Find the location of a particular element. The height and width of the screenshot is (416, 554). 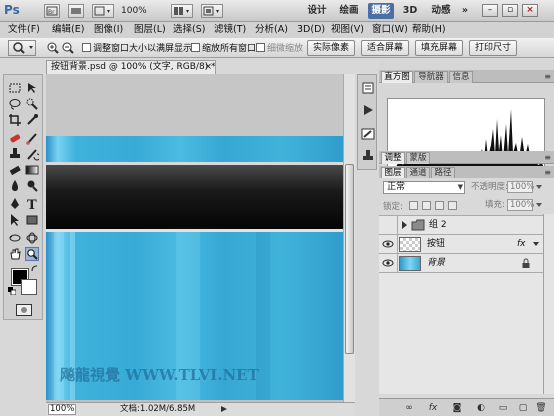

mini-bridge-button is located at coordinates (76, 11).